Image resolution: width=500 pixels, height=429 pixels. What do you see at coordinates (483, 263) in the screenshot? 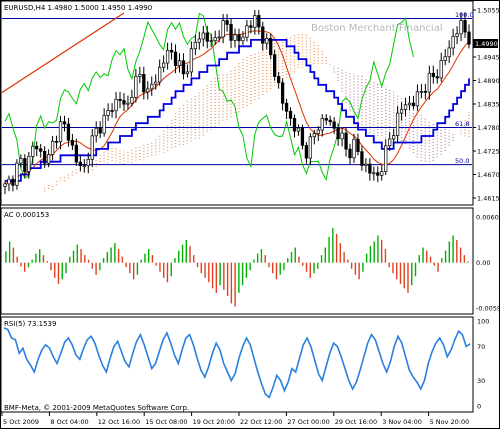
I see `ac-y-tick-label: 0.00` at bounding box center [483, 263].